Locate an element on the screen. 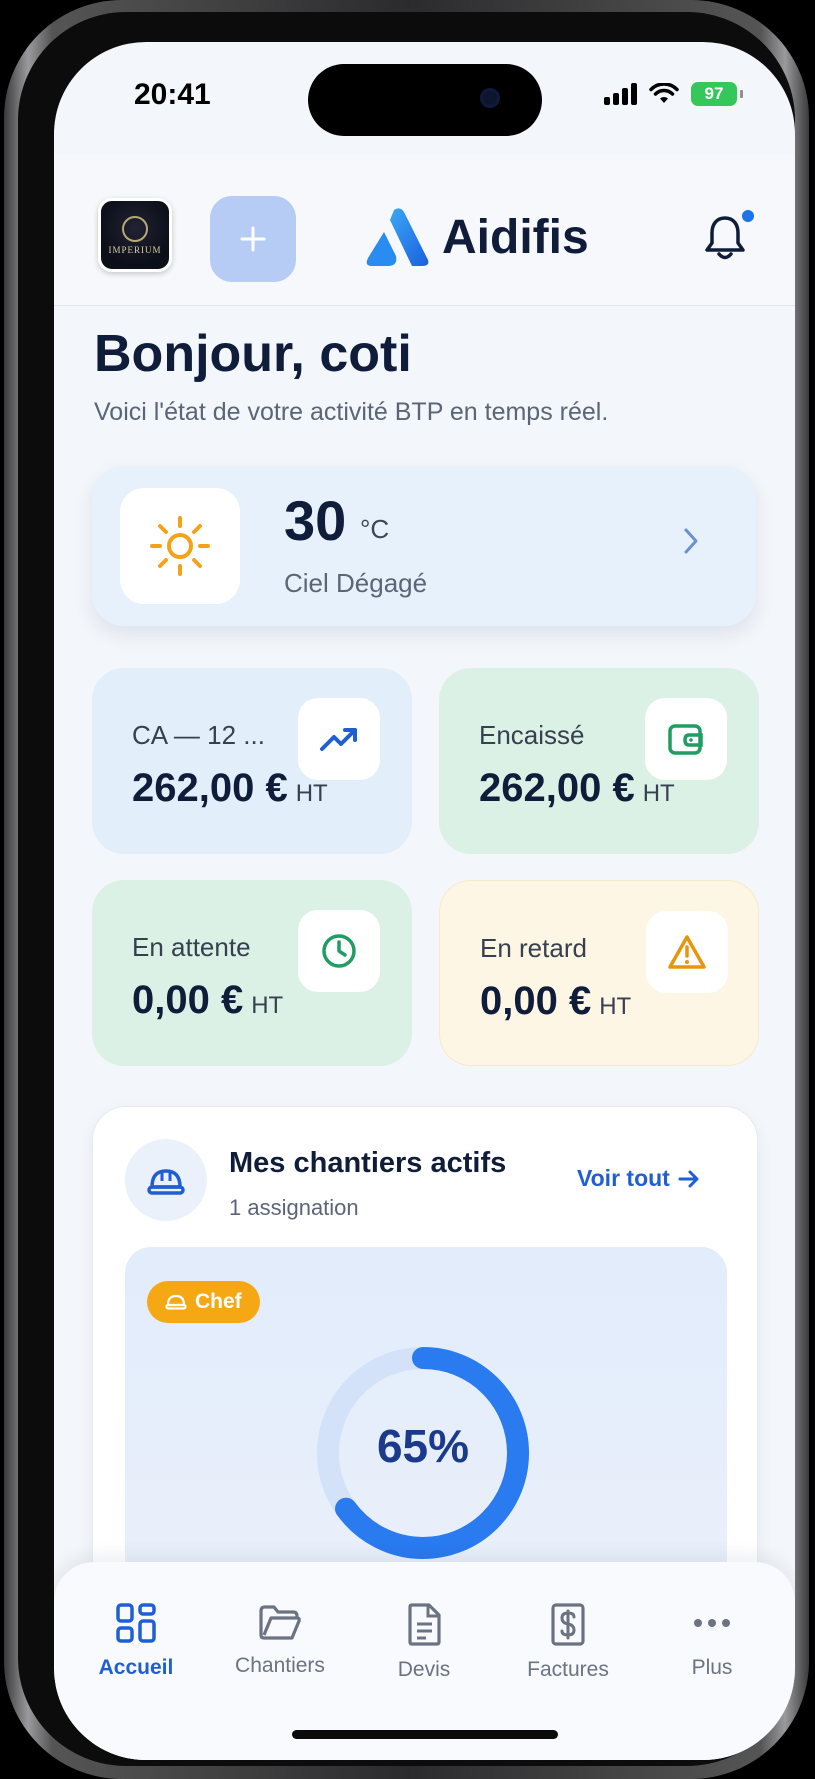  document-icon is located at coordinates (424, 1624).